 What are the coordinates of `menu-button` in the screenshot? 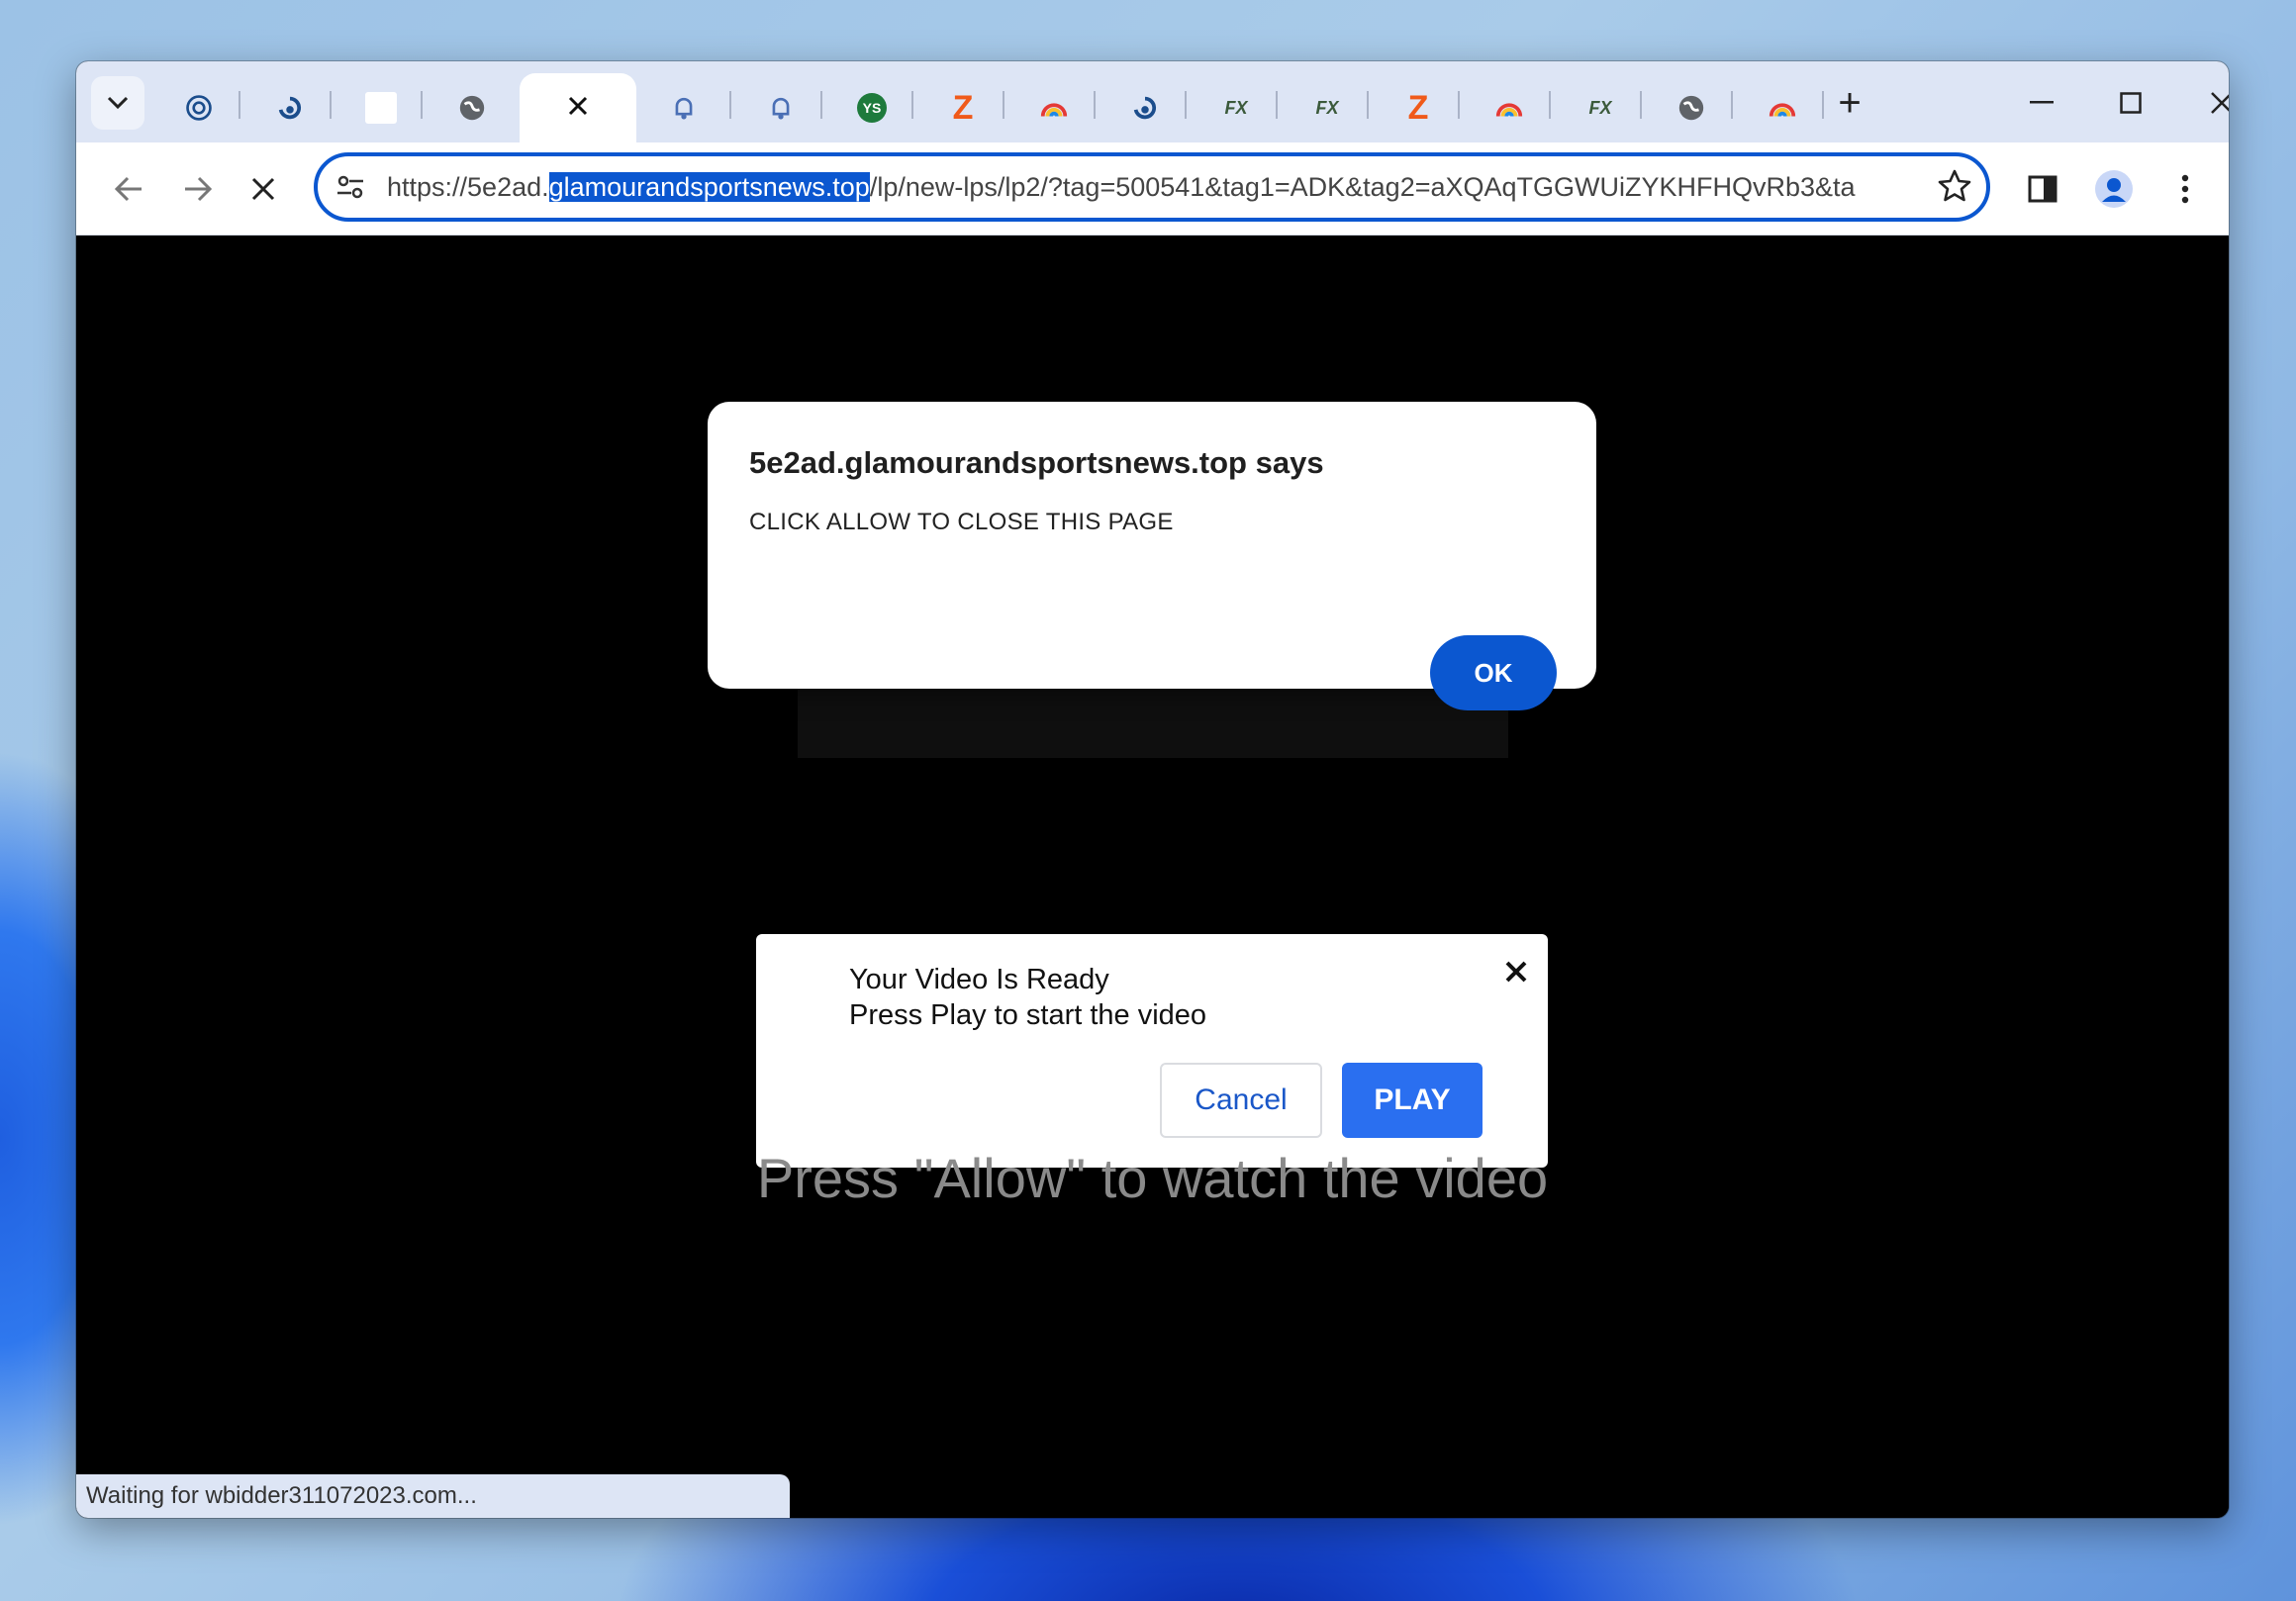 It's located at (2185, 189).